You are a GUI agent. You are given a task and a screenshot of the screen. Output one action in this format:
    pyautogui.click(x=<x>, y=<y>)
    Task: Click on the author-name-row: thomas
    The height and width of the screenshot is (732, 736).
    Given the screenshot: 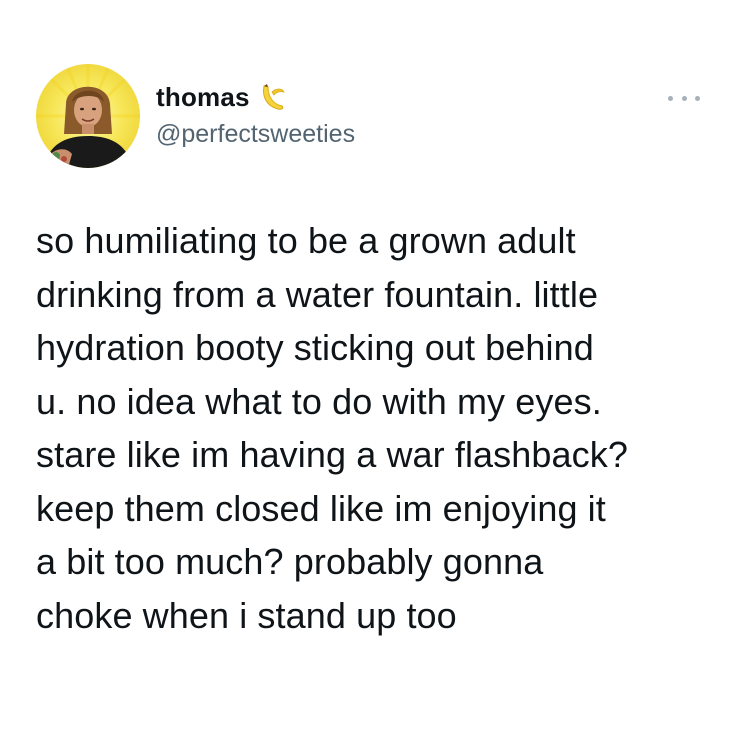 What is the action you would take?
    pyautogui.click(x=221, y=97)
    